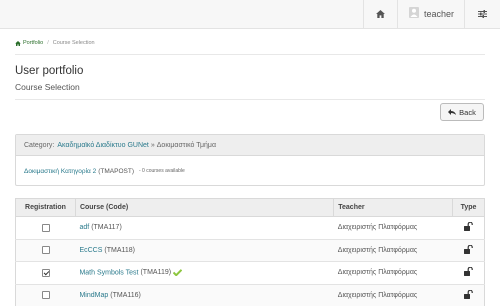 Image resolution: width=500 pixels, height=306 pixels. I want to click on top-navbar: teacher, so click(250, 14).